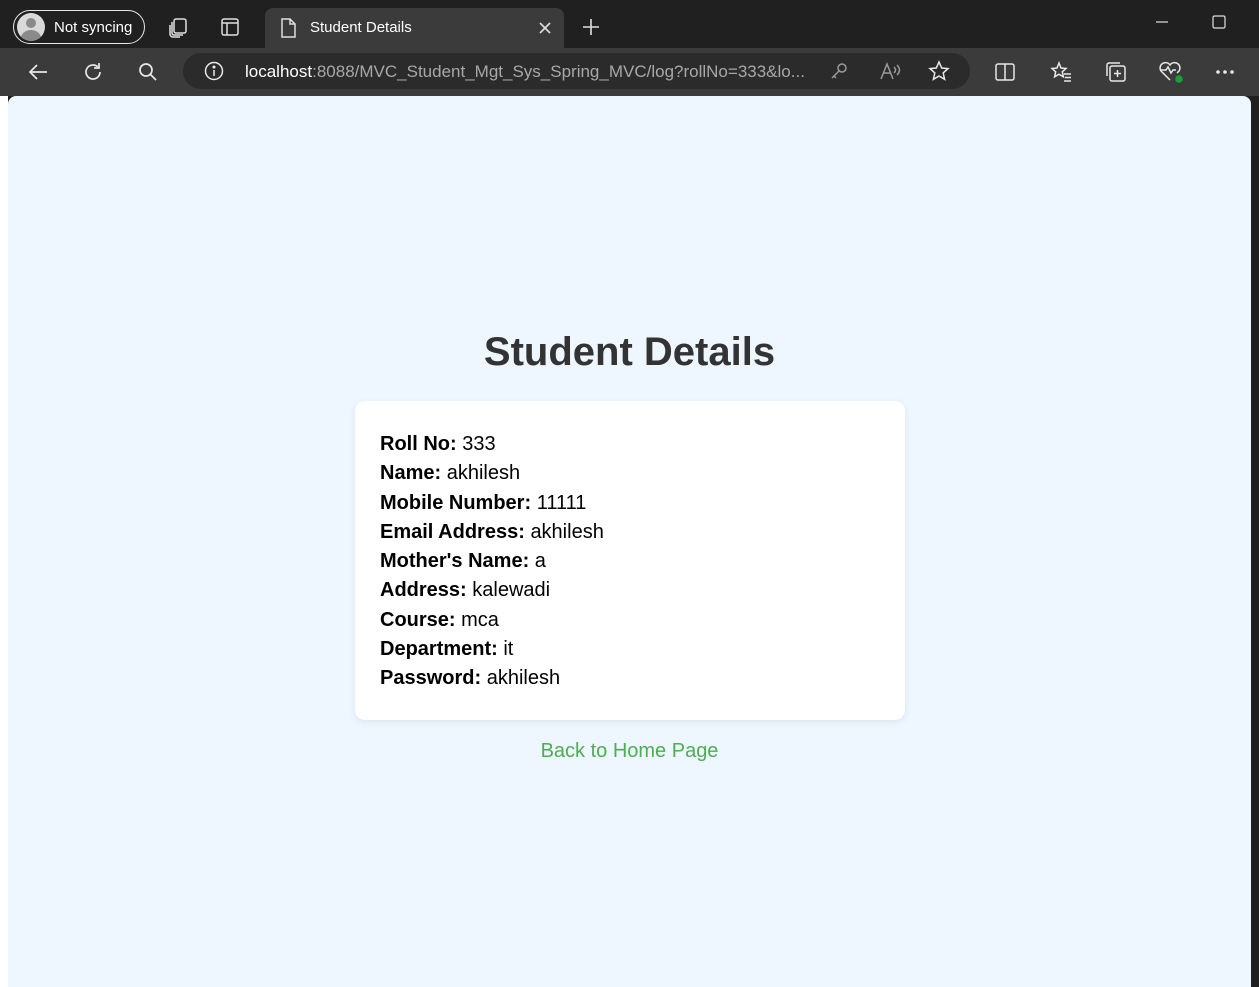 The height and width of the screenshot is (987, 1259). What do you see at coordinates (423, 590) in the screenshot?
I see `detail-label: Address:` at bounding box center [423, 590].